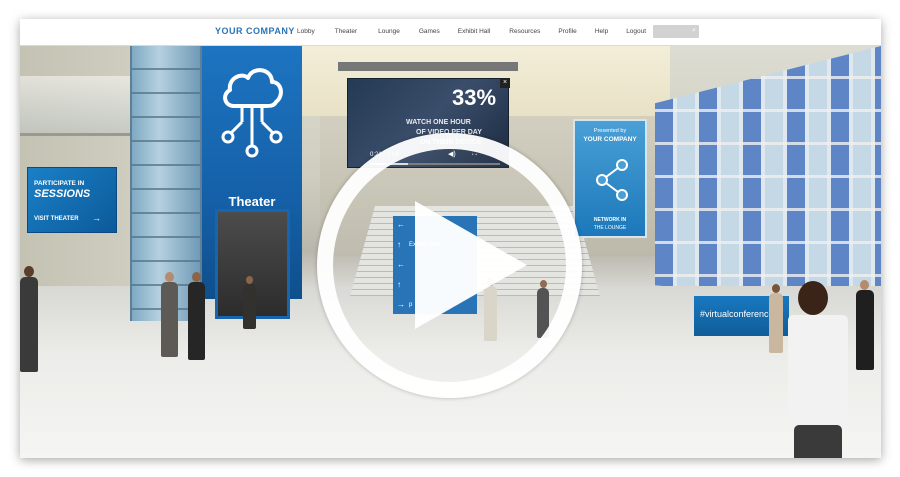 The image size is (900, 477). Describe the element at coordinates (636, 31) in the screenshot. I see `nav-item-logout: Logout` at that location.